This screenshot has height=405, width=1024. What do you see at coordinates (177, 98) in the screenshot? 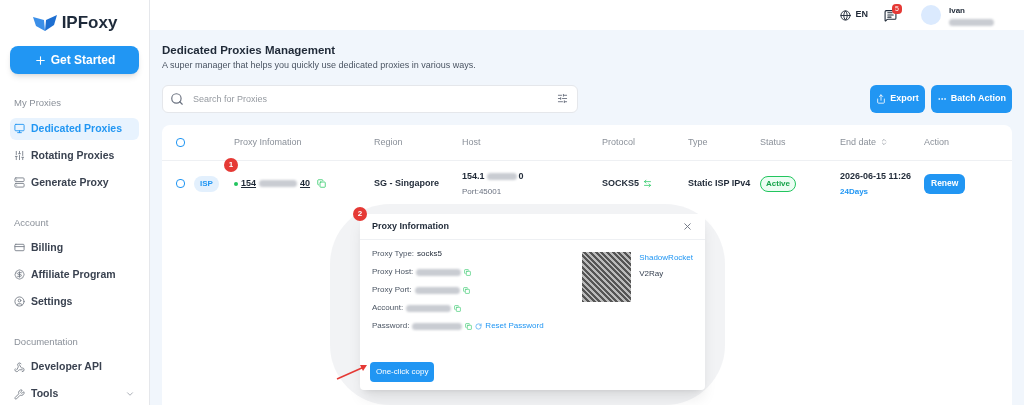
I see `search-icon` at bounding box center [177, 98].